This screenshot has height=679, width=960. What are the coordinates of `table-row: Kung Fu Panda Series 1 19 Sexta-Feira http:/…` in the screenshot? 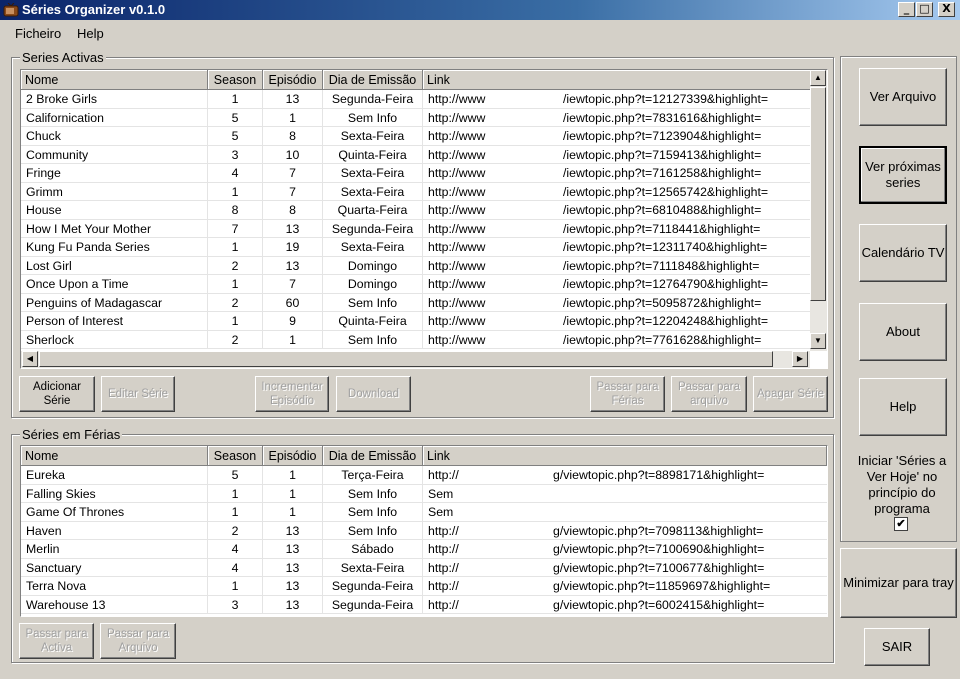 It's located at (424, 247).